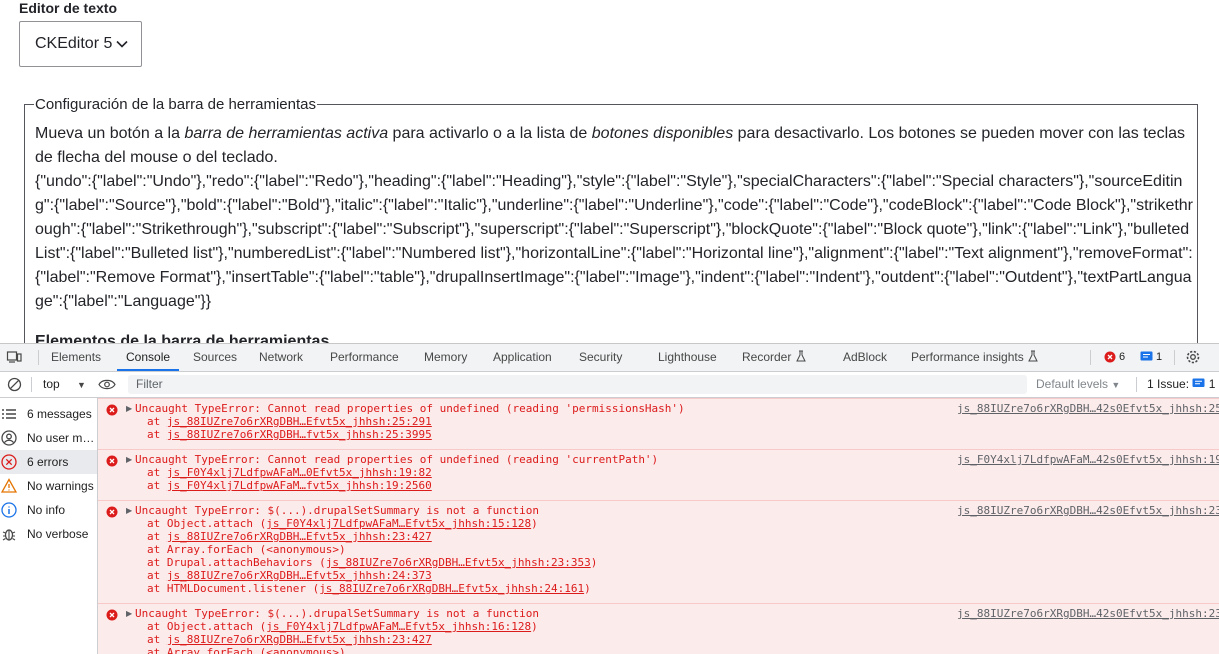 The height and width of the screenshot is (654, 1219). I want to click on info-count-badge: 1, so click(1151, 357).